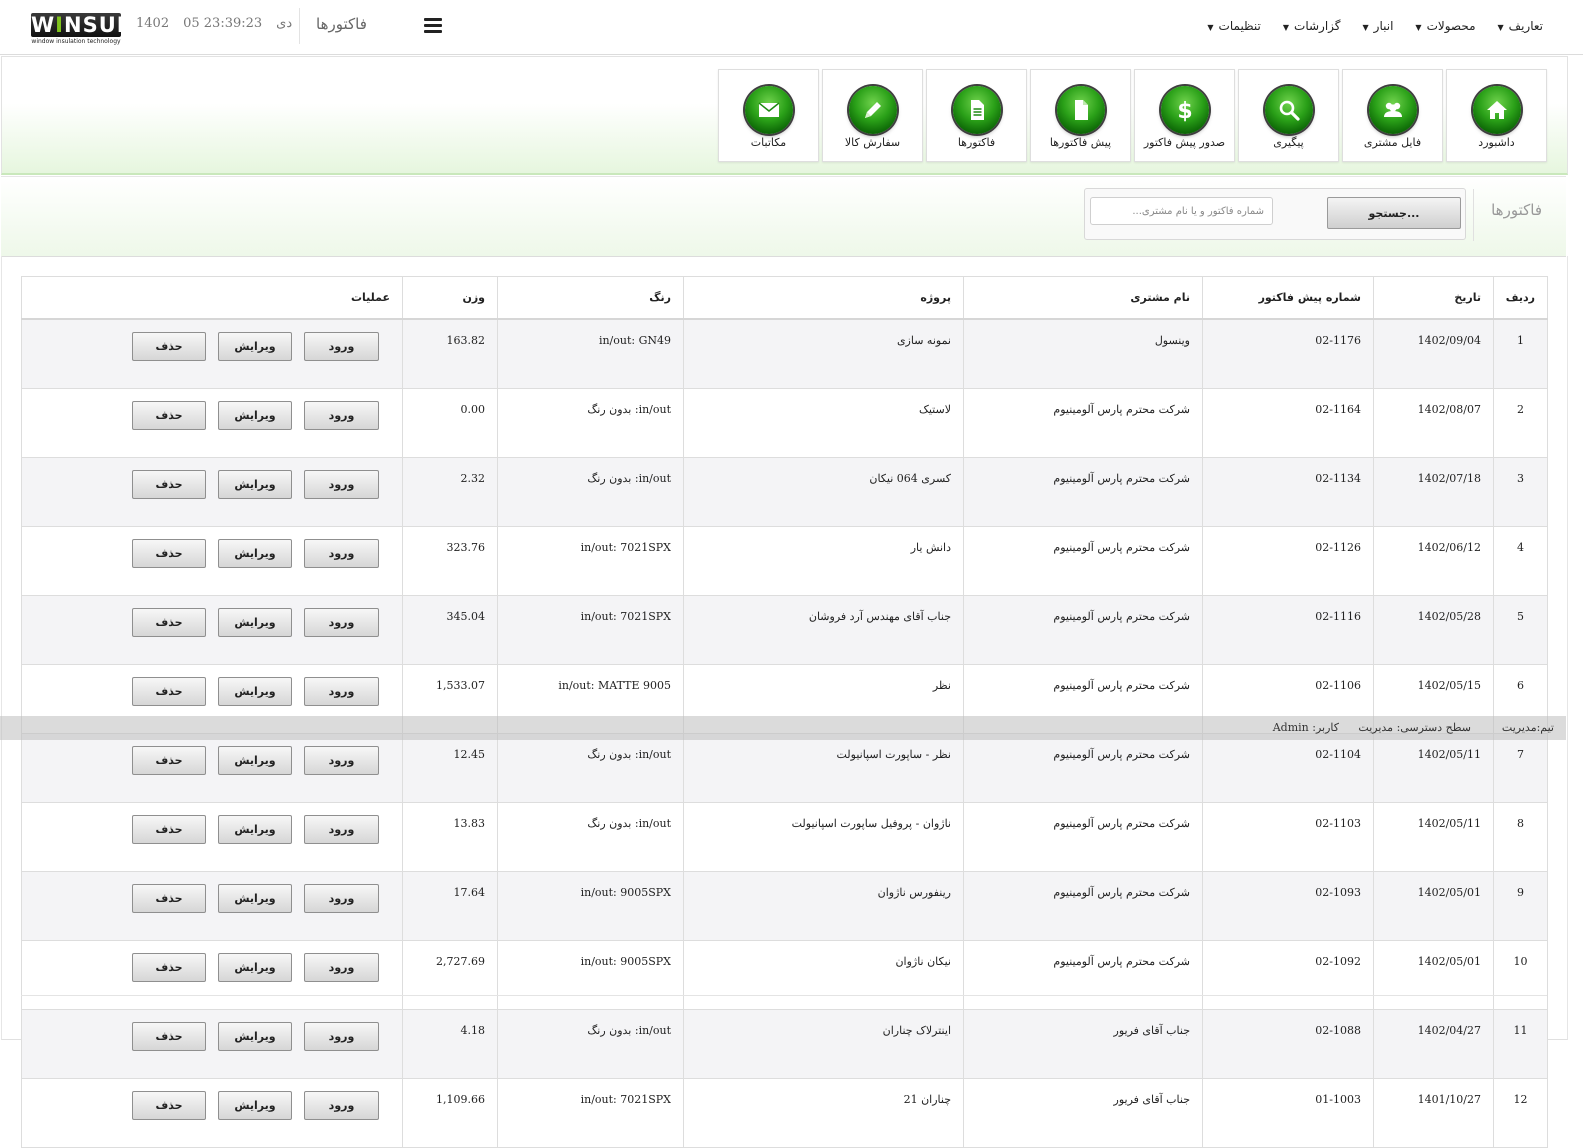 Image resolution: width=1583 pixels, height=1148 pixels. What do you see at coordinates (1414, 727) in the screenshot?
I see `status-access-level: سطح دسترسی: مدیریت` at bounding box center [1414, 727].